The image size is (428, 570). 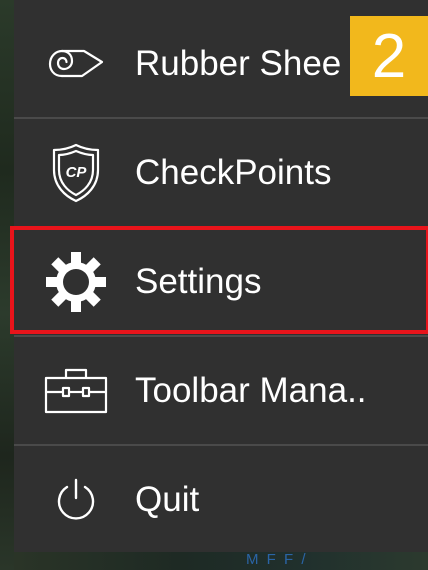 I want to click on step-number-badge: 2, so click(x=389, y=56).